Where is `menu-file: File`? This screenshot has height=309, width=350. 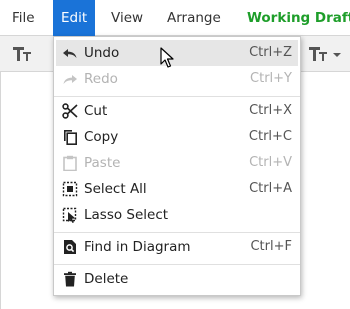
menu-file: File is located at coordinates (23, 18).